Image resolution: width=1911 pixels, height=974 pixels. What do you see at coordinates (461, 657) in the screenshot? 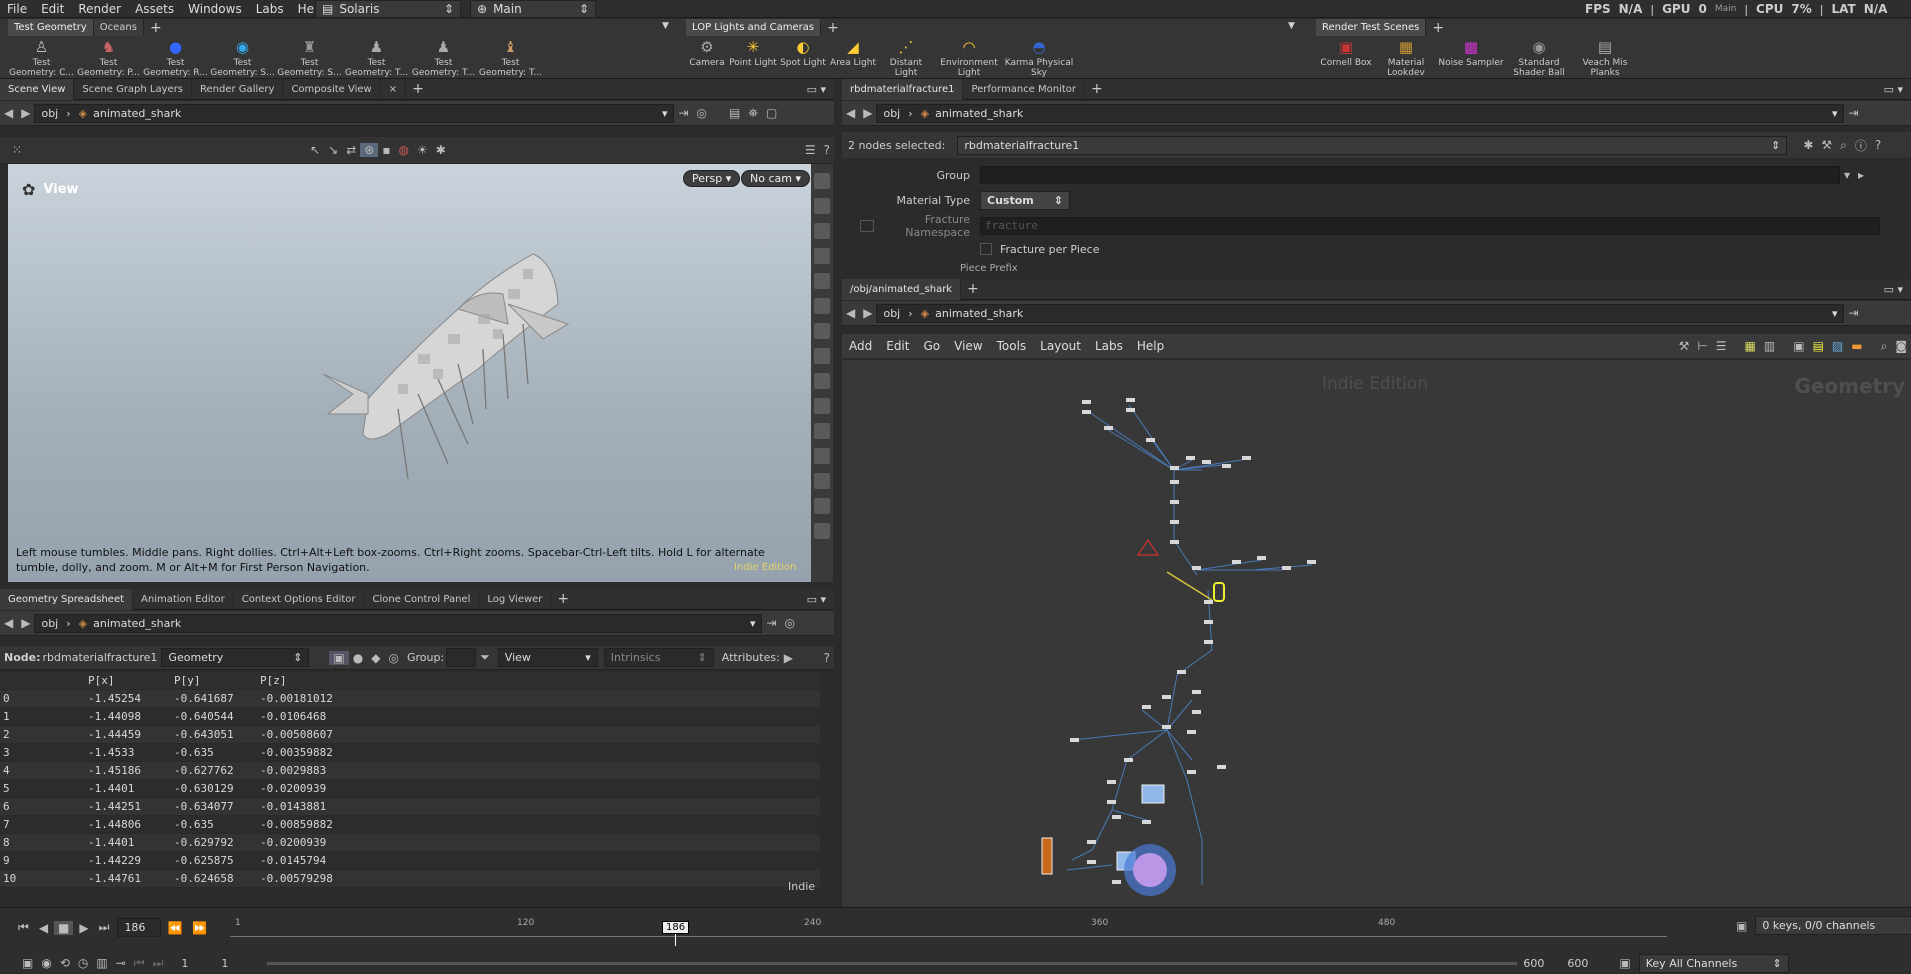
I see `group-field` at bounding box center [461, 657].